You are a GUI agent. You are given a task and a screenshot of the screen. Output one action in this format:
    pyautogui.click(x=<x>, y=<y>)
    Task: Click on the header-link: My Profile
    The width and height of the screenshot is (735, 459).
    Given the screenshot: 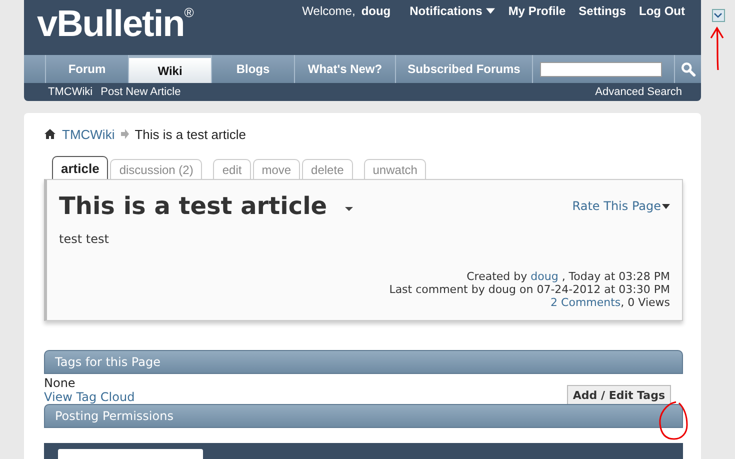 What is the action you would take?
    pyautogui.click(x=537, y=11)
    